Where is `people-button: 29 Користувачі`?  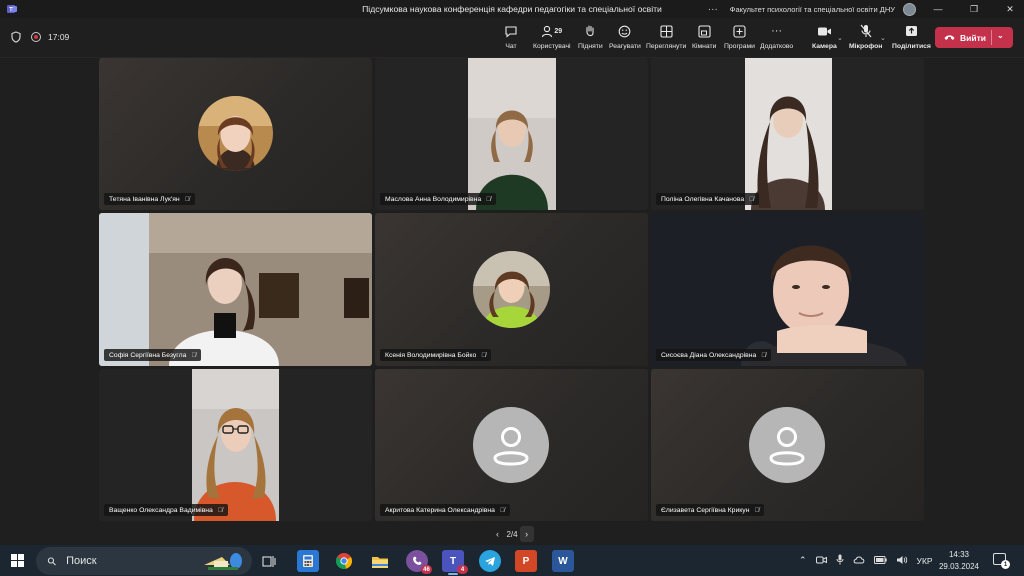
people-button: 29 Користувачі is located at coordinates (552, 36).